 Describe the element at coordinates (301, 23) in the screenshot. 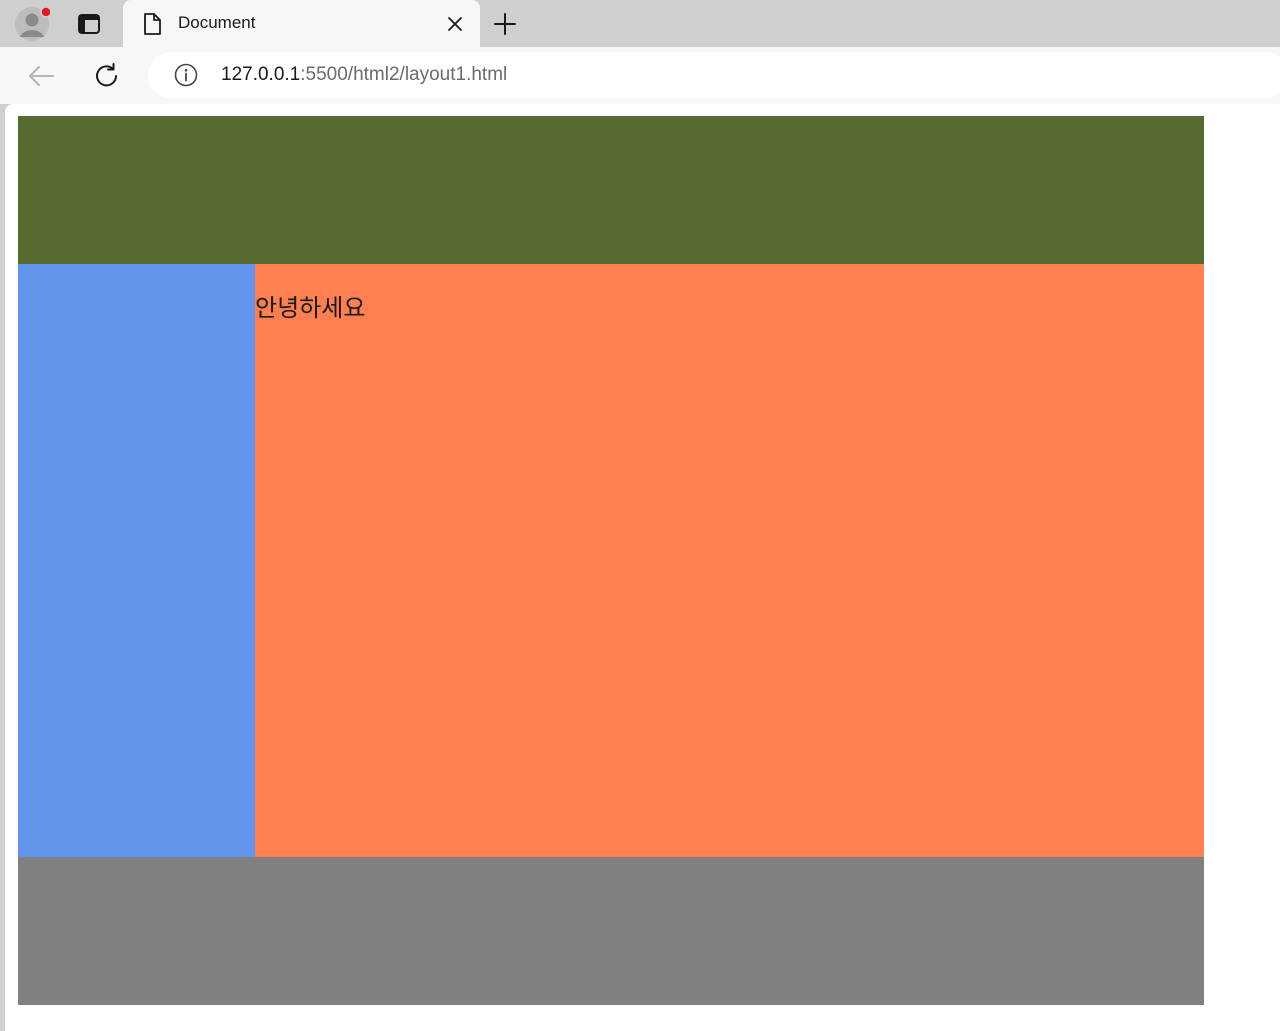

I see `tab-document: Document` at that location.